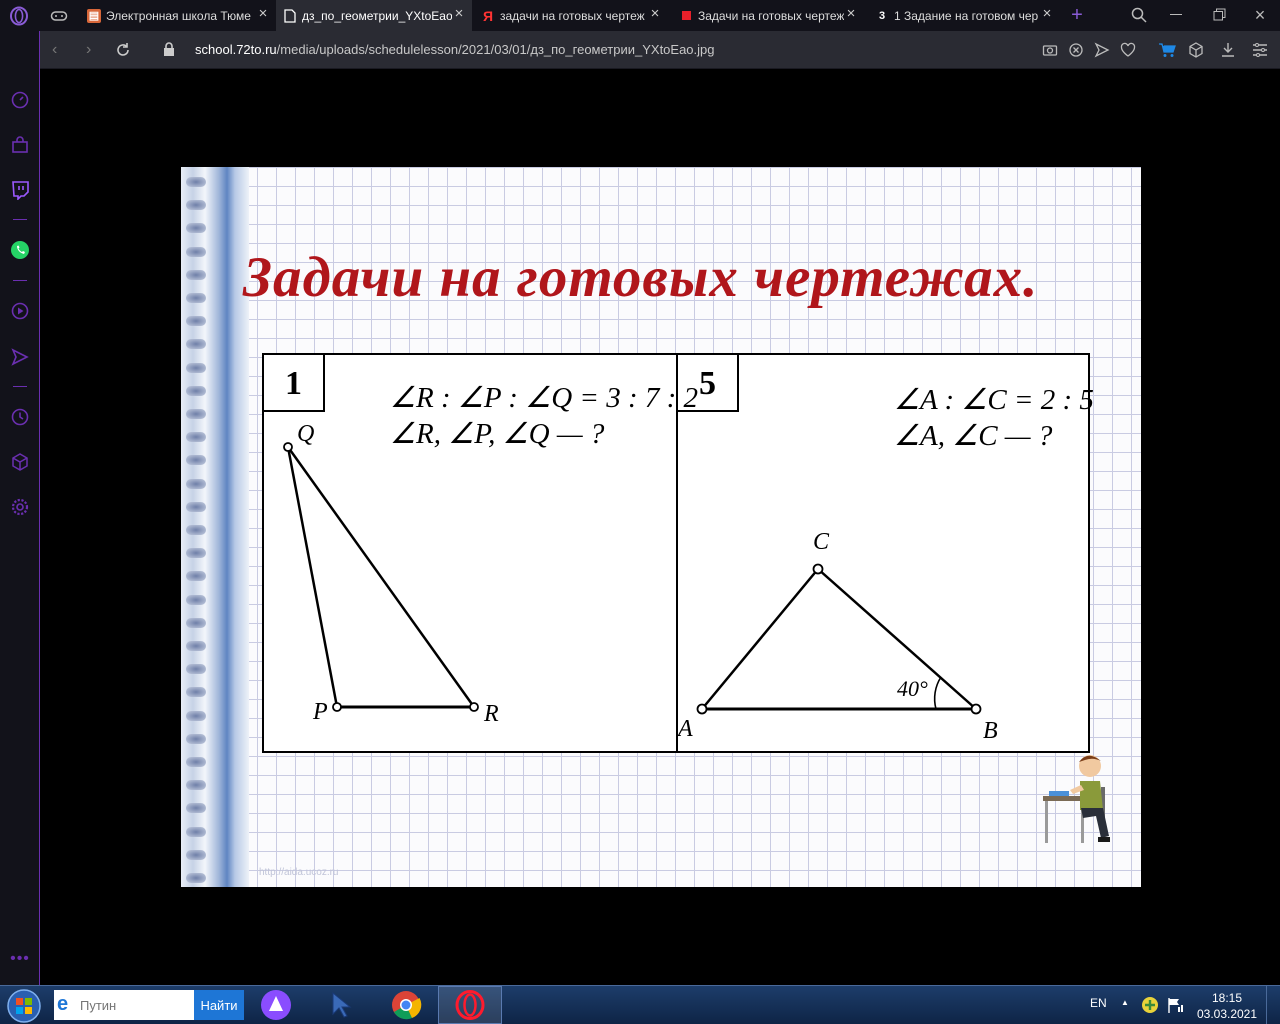  Describe the element at coordinates (20, 417) in the screenshot. I see `history-icon` at that location.